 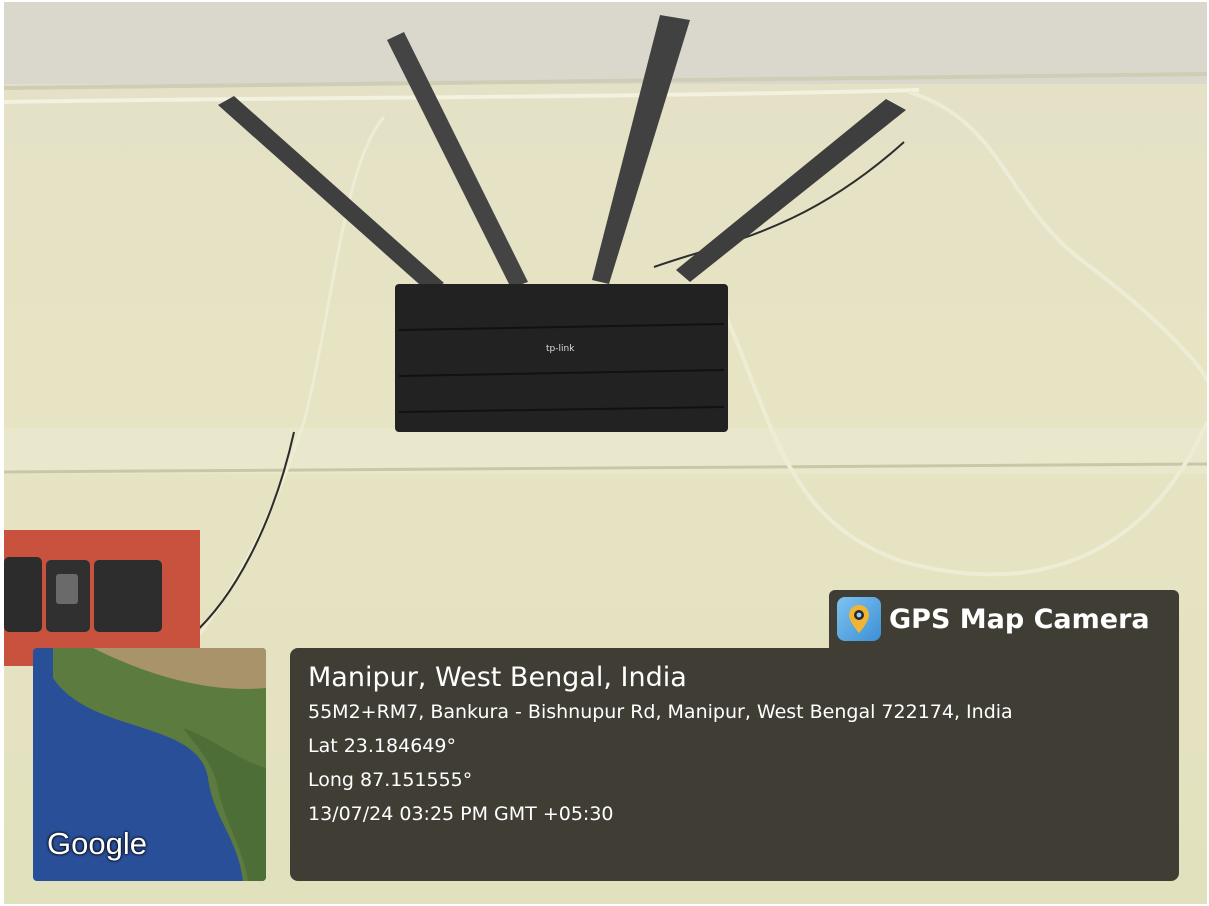 I want to click on camera-pin-icon, so click(x=859, y=619).